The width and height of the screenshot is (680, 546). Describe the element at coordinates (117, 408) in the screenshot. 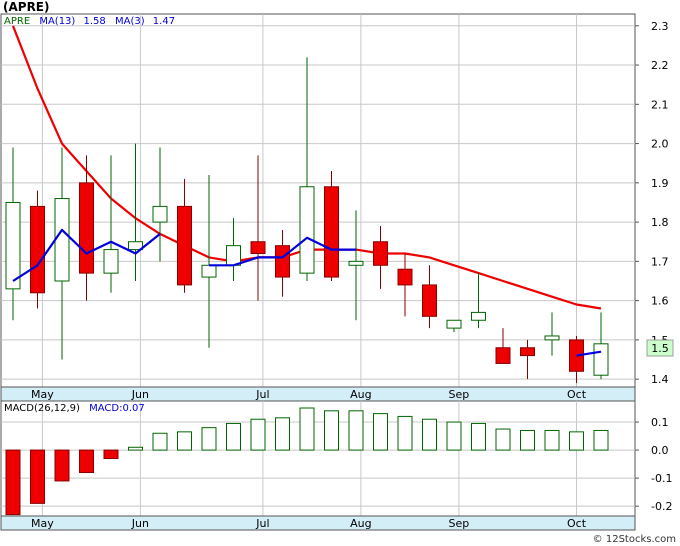

I see `macd-legend-value: MACD:0.07` at that location.